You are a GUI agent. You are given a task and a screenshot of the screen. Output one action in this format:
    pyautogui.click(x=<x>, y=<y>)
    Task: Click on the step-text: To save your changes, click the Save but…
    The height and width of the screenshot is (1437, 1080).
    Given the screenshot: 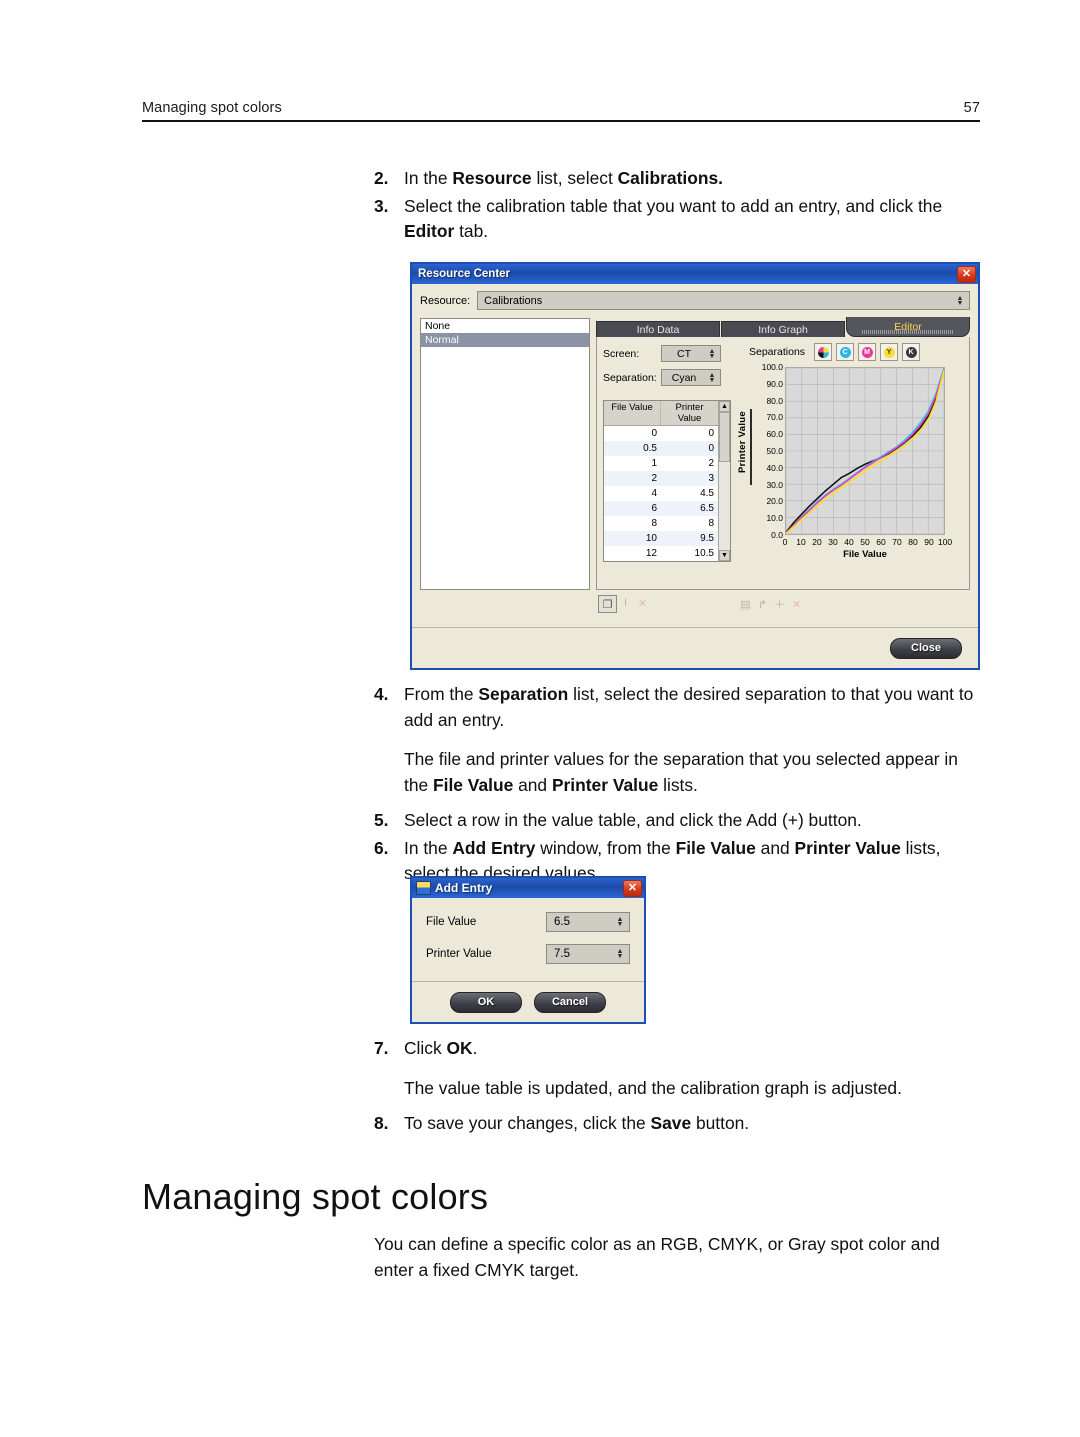 What is the action you would take?
    pyautogui.click(x=577, y=1123)
    